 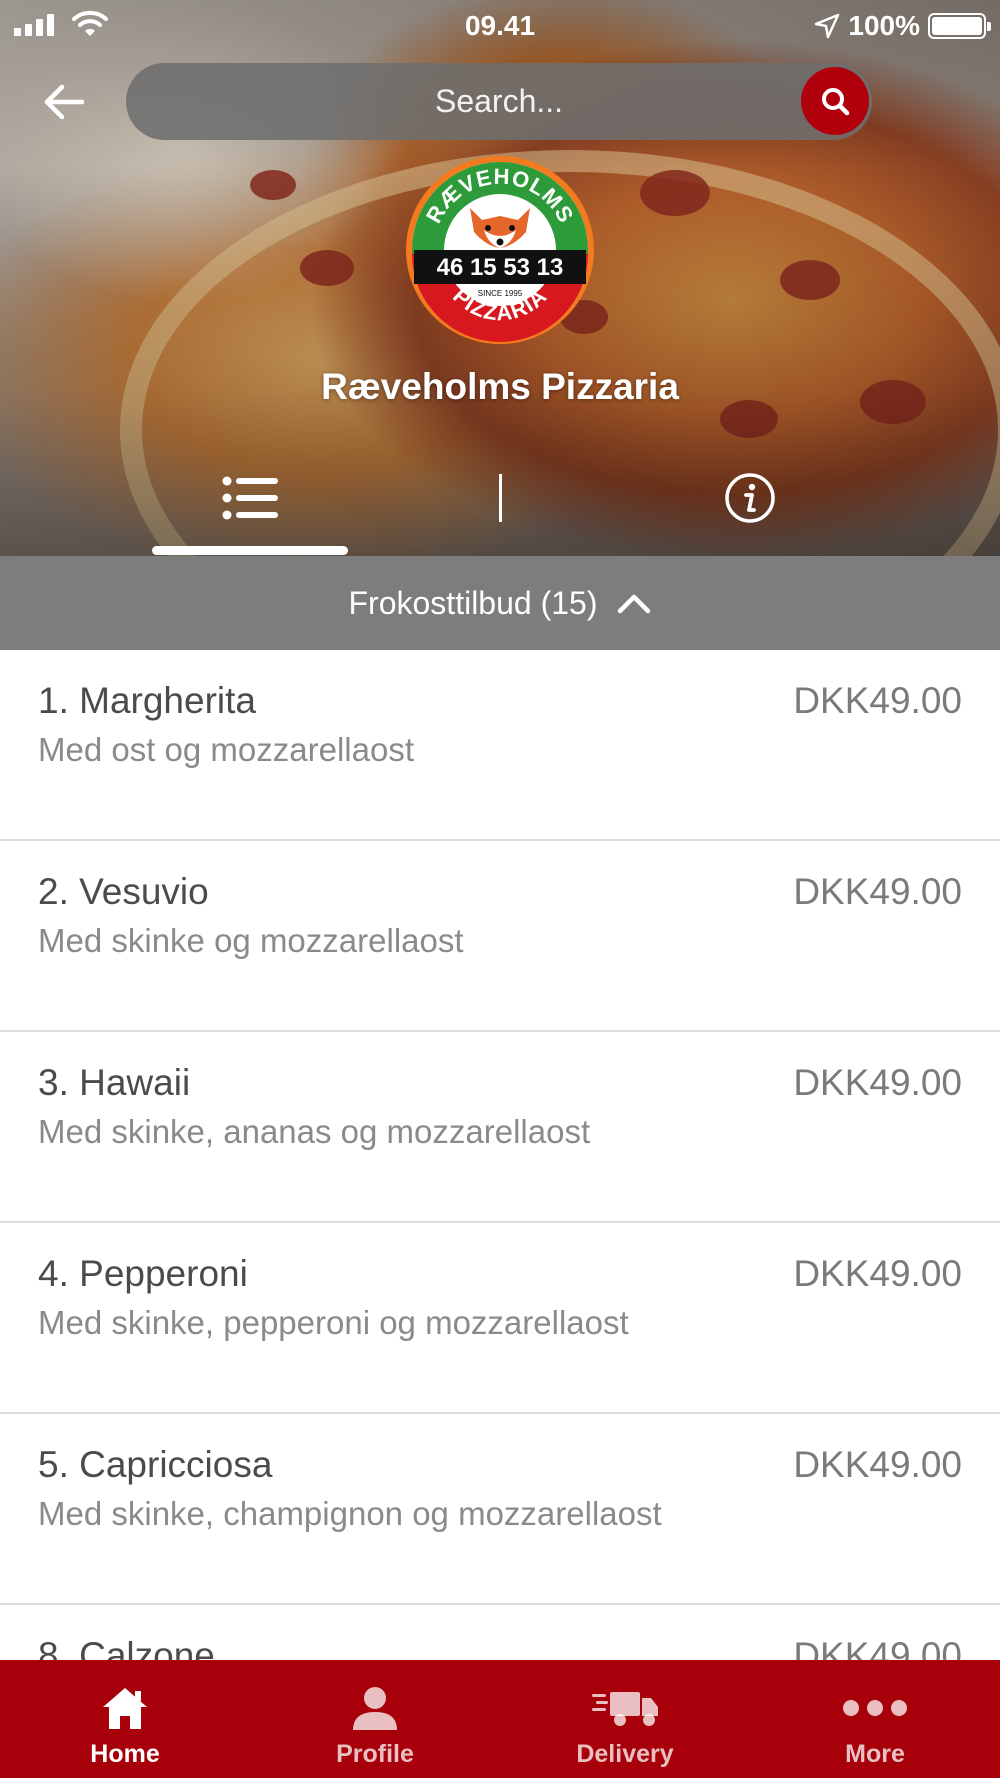 I want to click on info-icon, so click(x=750, y=498).